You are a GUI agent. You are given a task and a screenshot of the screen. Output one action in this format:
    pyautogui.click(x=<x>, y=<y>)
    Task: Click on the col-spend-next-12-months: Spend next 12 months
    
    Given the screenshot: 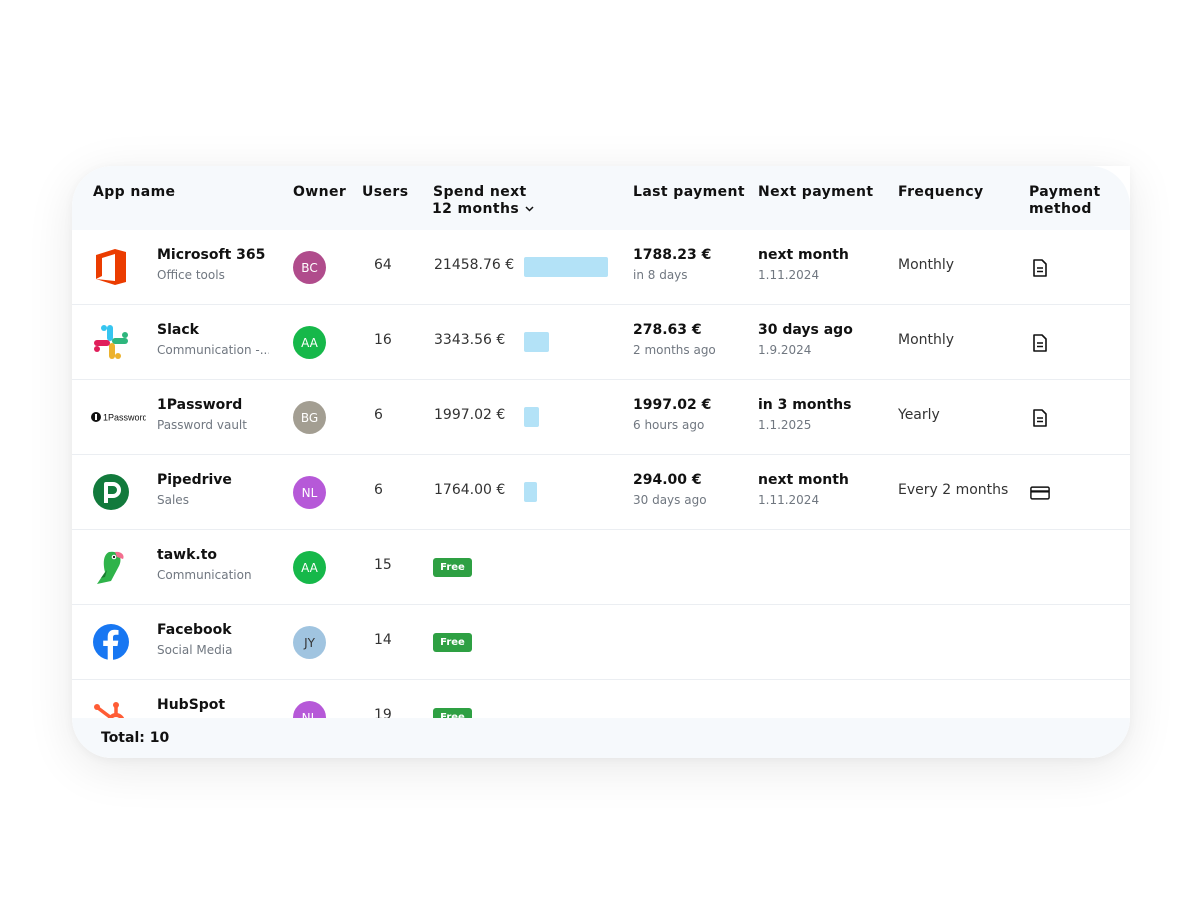 What is the action you would take?
    pyautogui.click(x=483, y=201)
    